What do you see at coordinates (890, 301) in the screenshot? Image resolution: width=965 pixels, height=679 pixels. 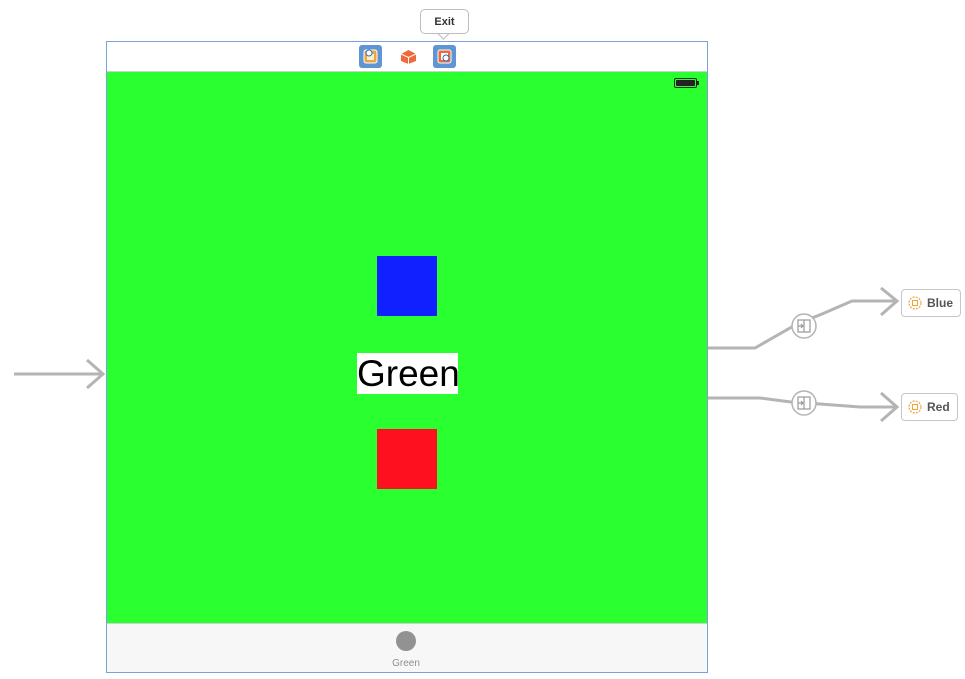 I see `segue-arrowhead-blue` at bounding box center [890, 301].